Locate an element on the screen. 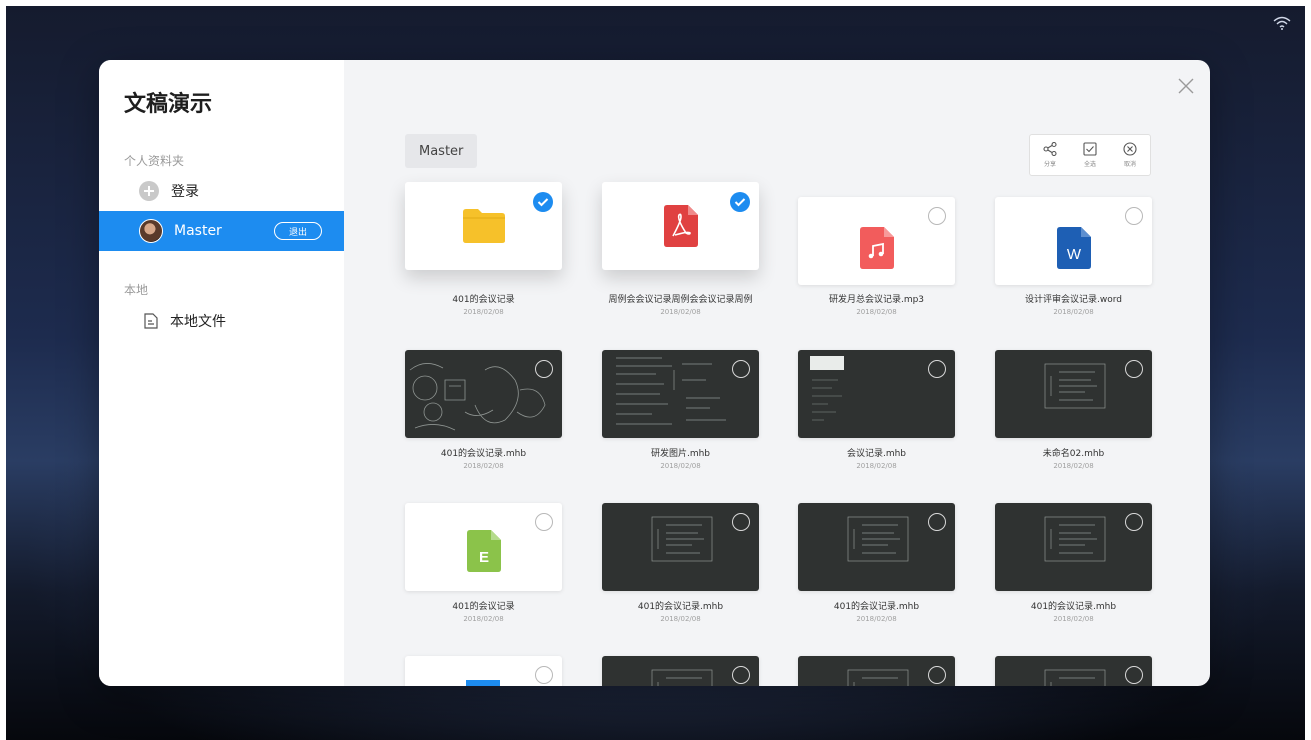  local-section-label: 本地 is located at coordinates (136, 290).